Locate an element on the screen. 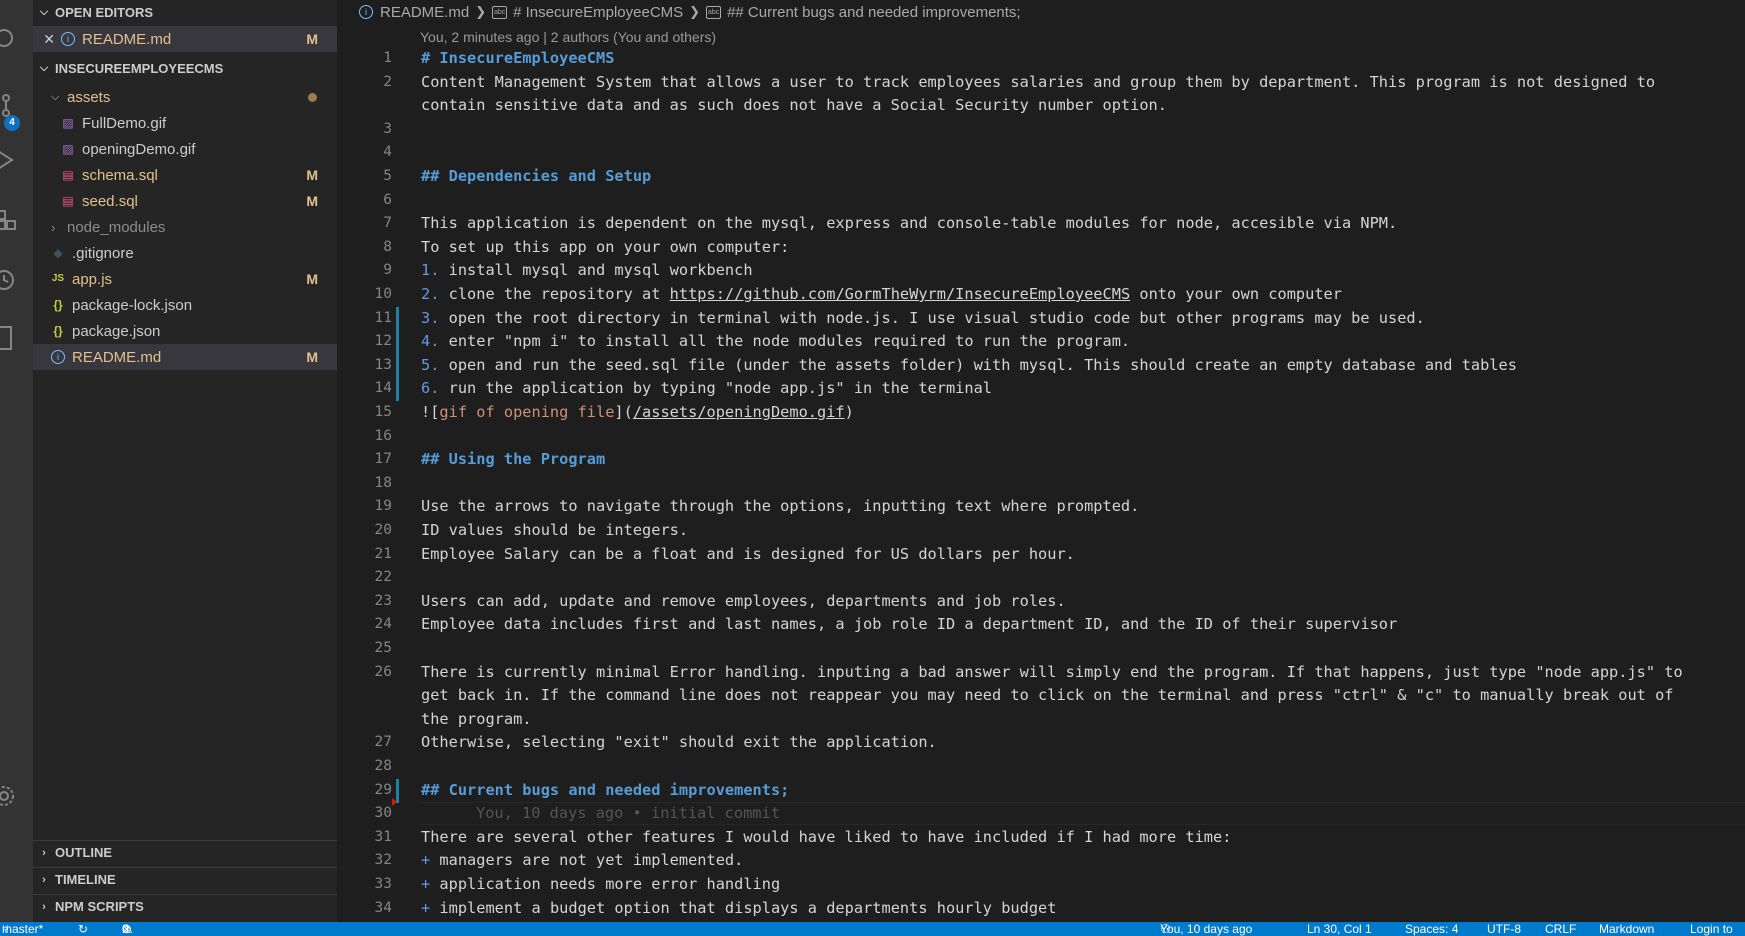 The height and width of the screenshot is (936, 1745). line-number: 11 is located at coordinates (383, 318).